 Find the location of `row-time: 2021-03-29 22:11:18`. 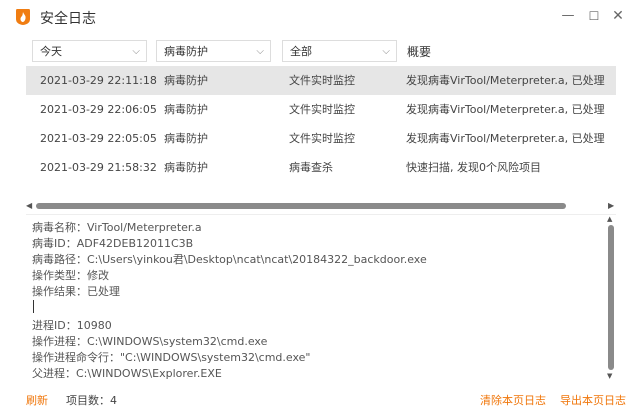

row-time: 2021-03-29 22:11:18 is located at coordinates (98, 80).